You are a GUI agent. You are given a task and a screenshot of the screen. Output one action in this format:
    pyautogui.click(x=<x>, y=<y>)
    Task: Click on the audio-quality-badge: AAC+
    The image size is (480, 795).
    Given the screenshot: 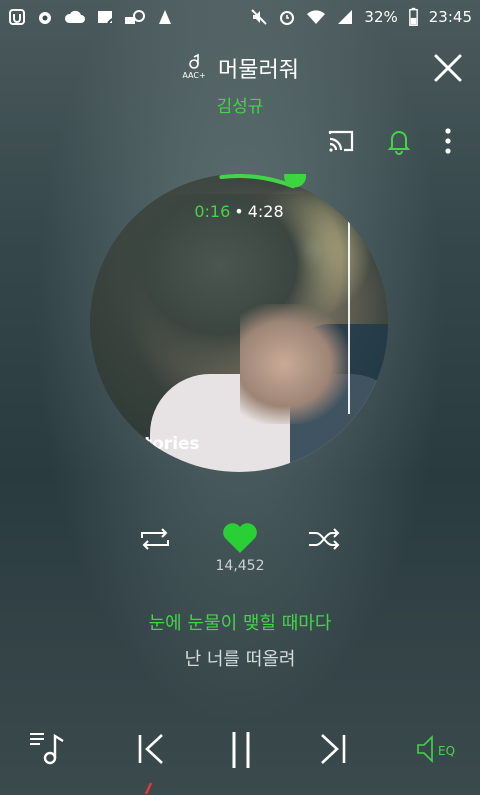 What is the action you would take?
    pyautogui.click(x=194, y=66)
    